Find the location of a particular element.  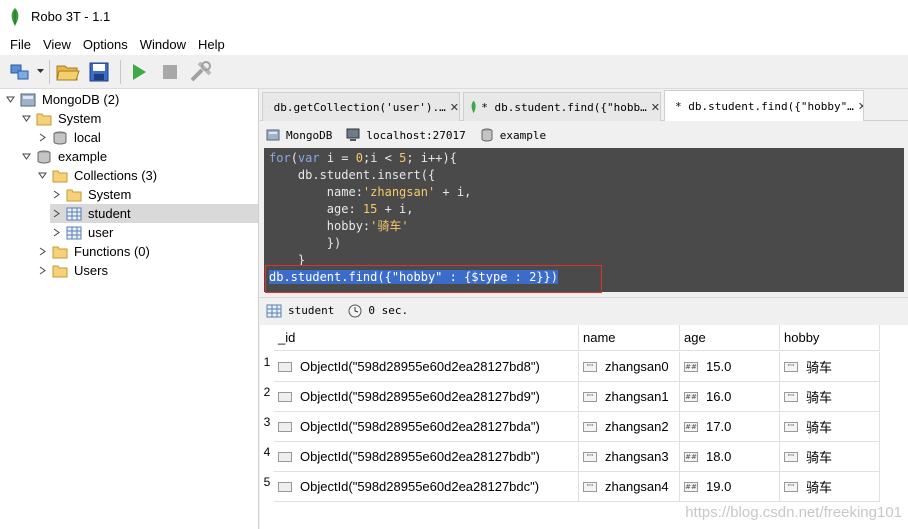

save-button is located at coordinates (99, 72).